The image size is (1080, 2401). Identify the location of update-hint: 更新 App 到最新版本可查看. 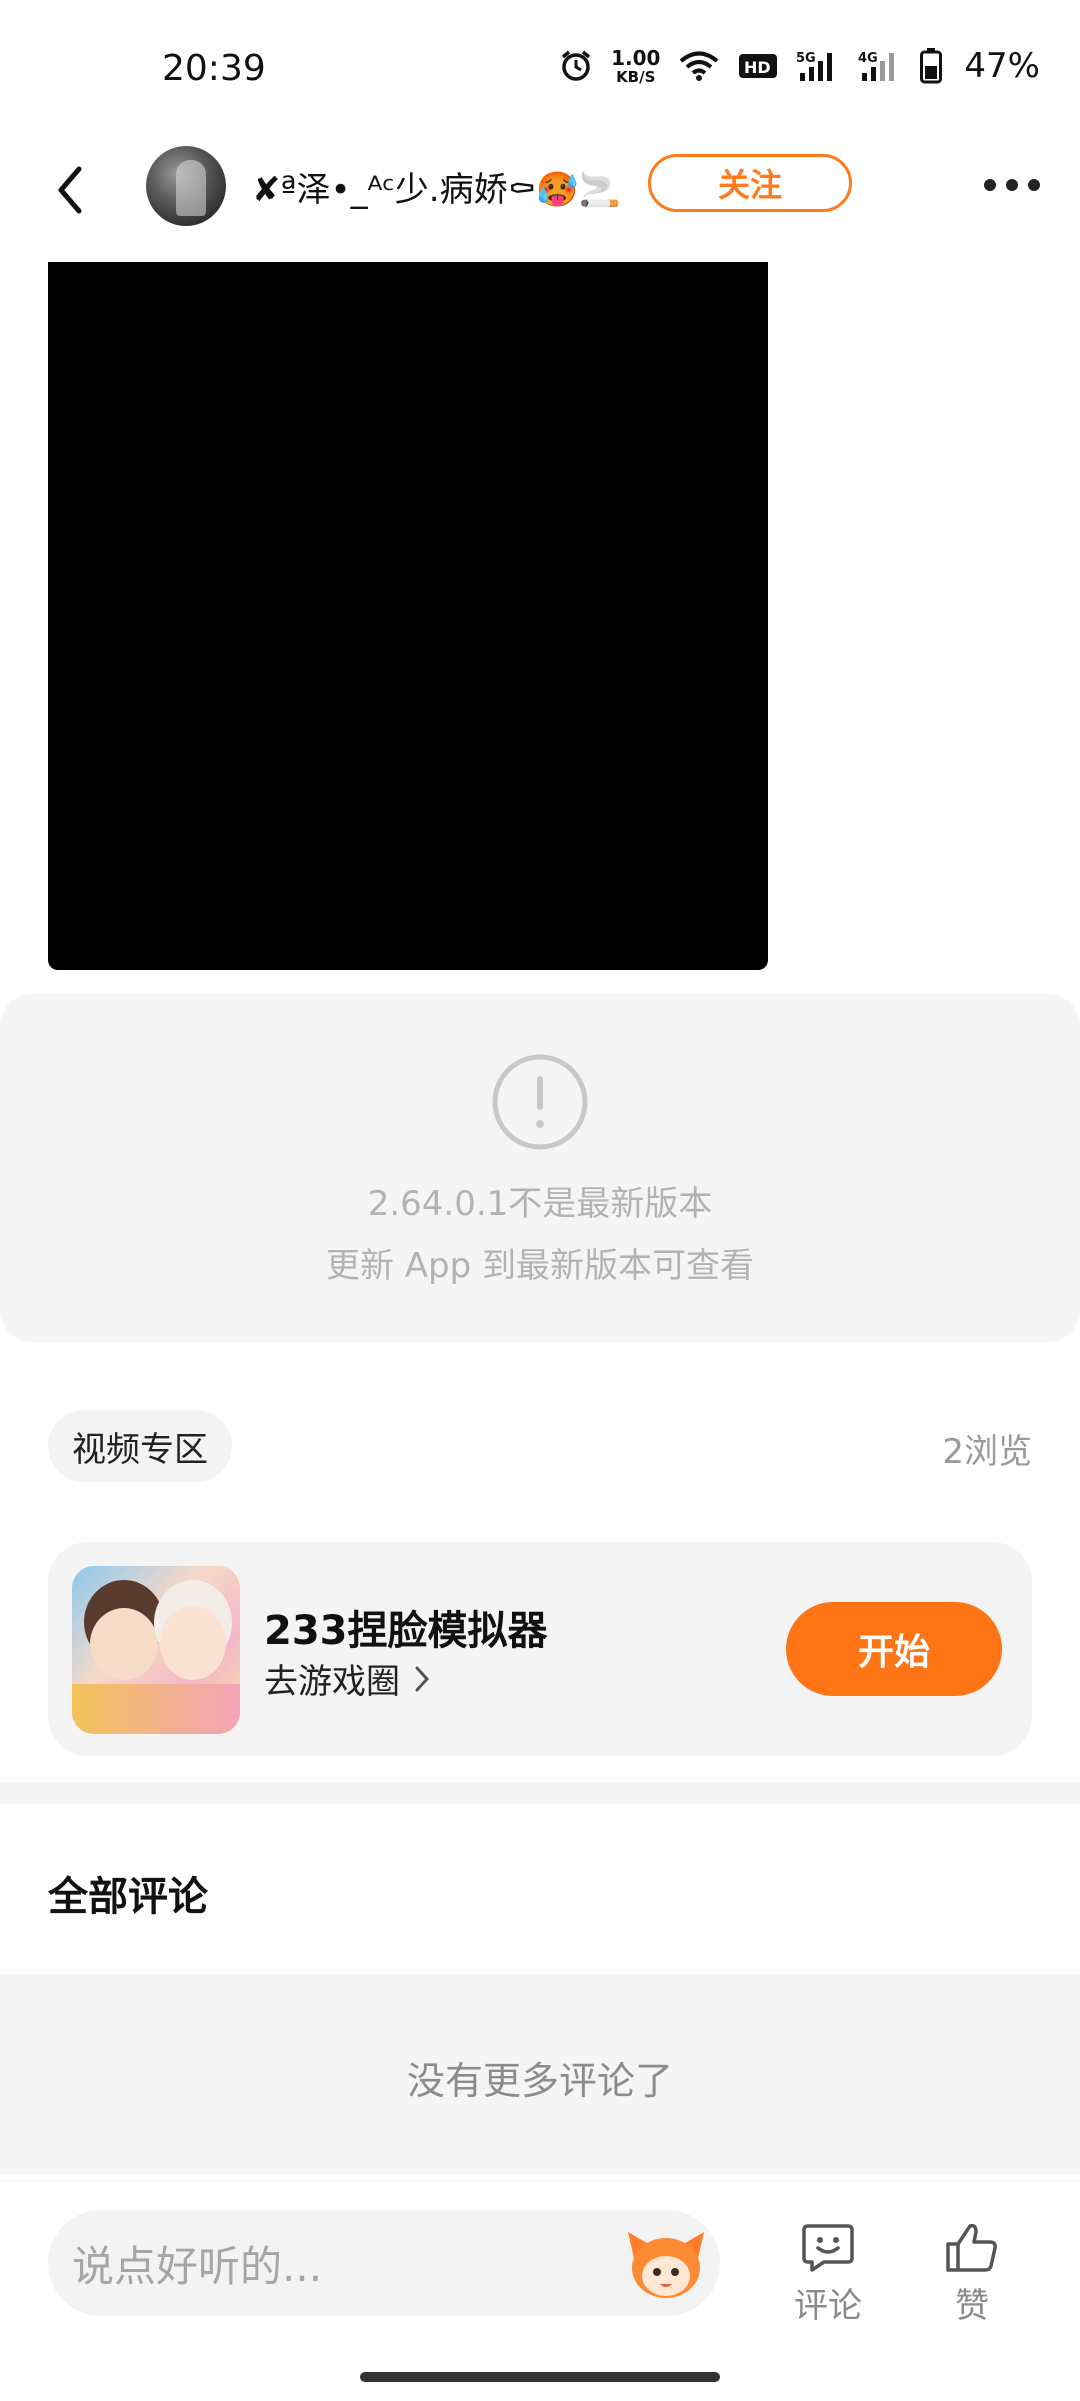
(540, 1266).